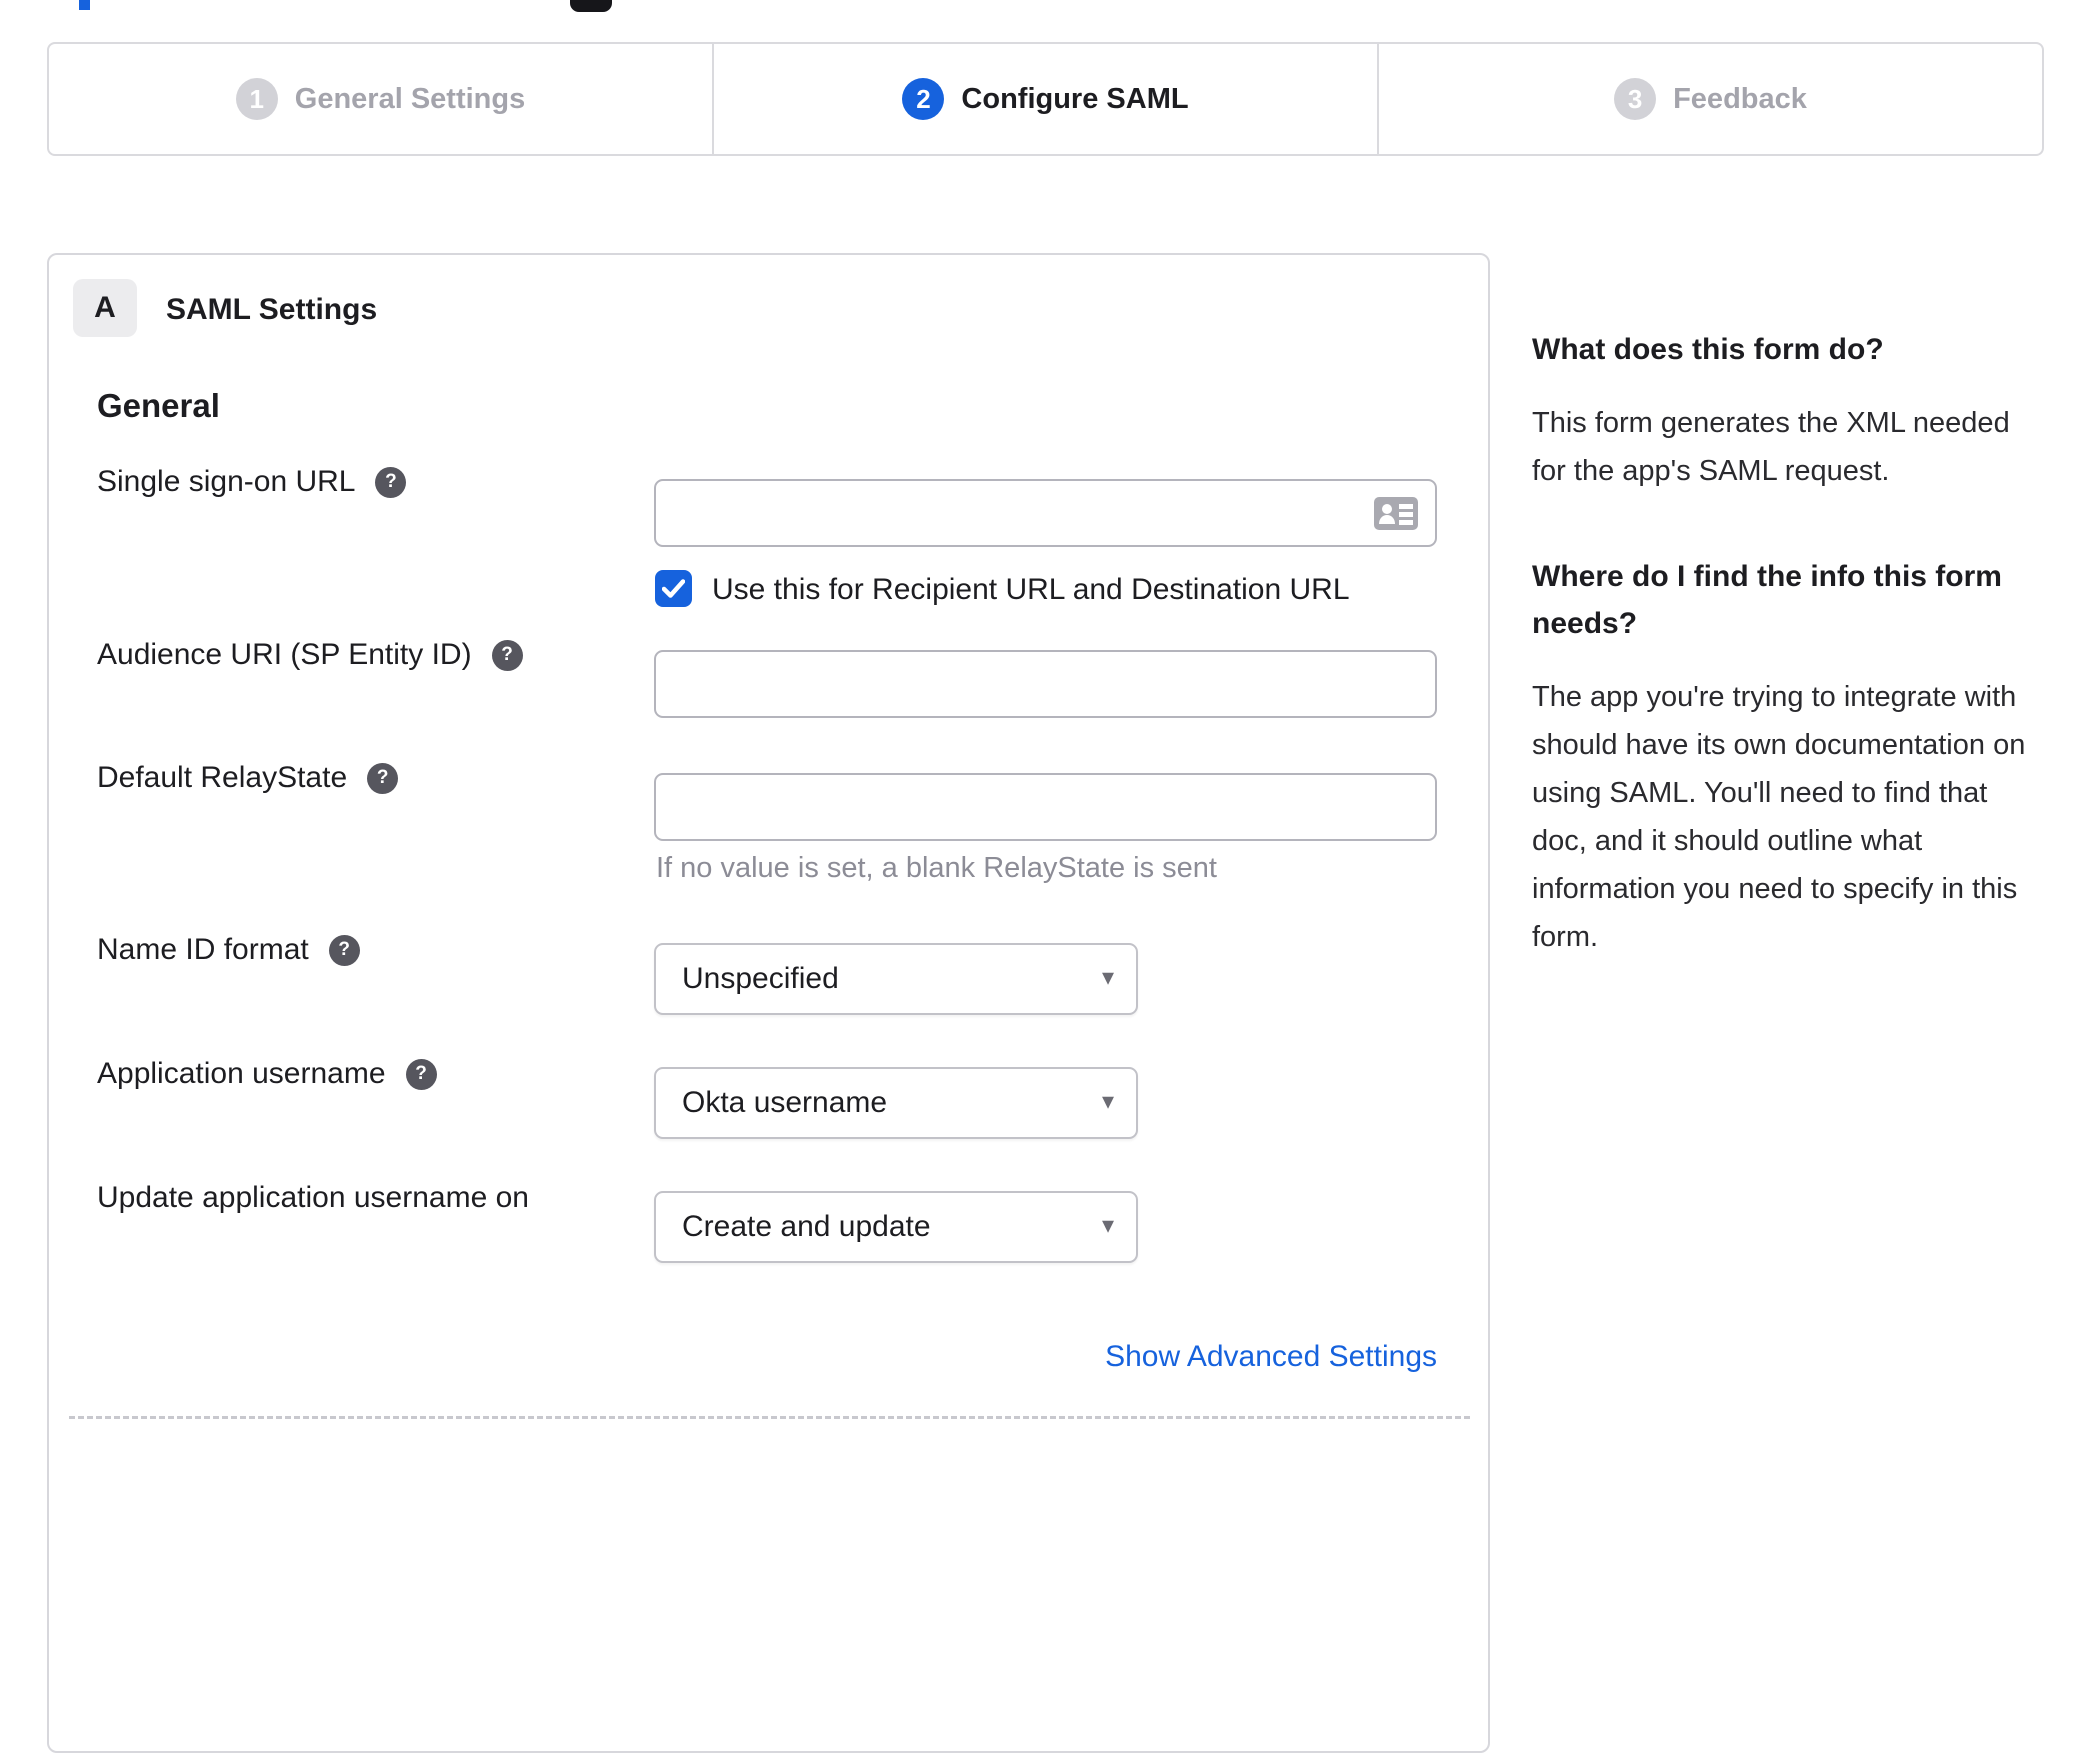 The height and width of the screenshot is (1753, 2092). What do you see at coordinates (1740, 98) in the screenshot?
I see `step-3-label: Feedback` at bounding box center [1740, 98].